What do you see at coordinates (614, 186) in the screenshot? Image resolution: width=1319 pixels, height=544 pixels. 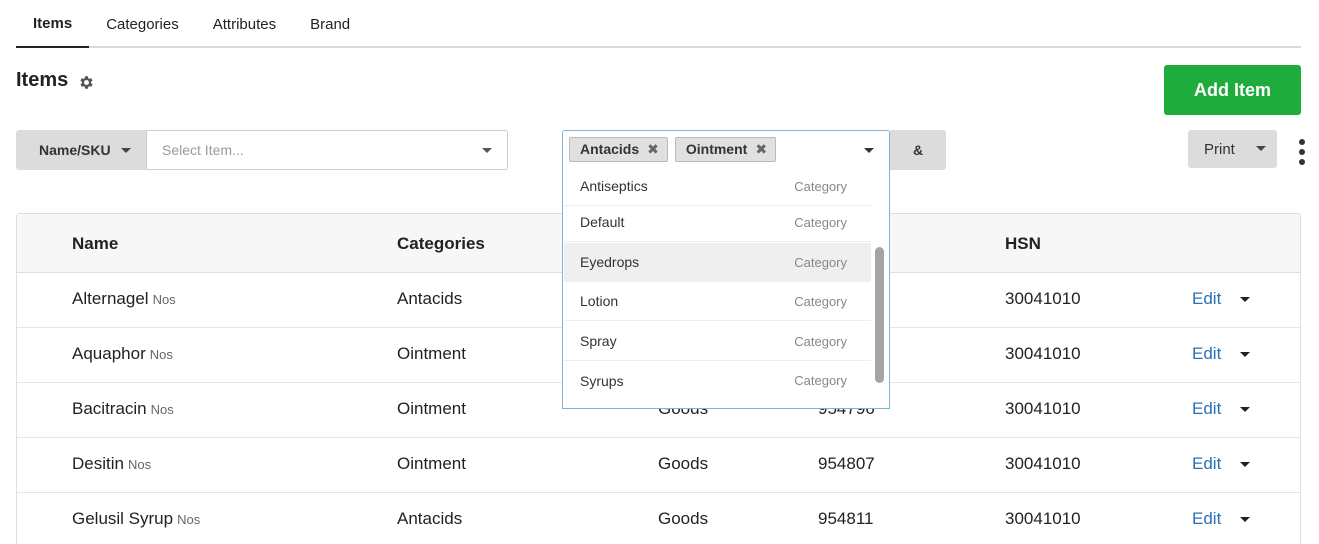 I see `option-label: Antiseptics` at bounding box center [614, 186].